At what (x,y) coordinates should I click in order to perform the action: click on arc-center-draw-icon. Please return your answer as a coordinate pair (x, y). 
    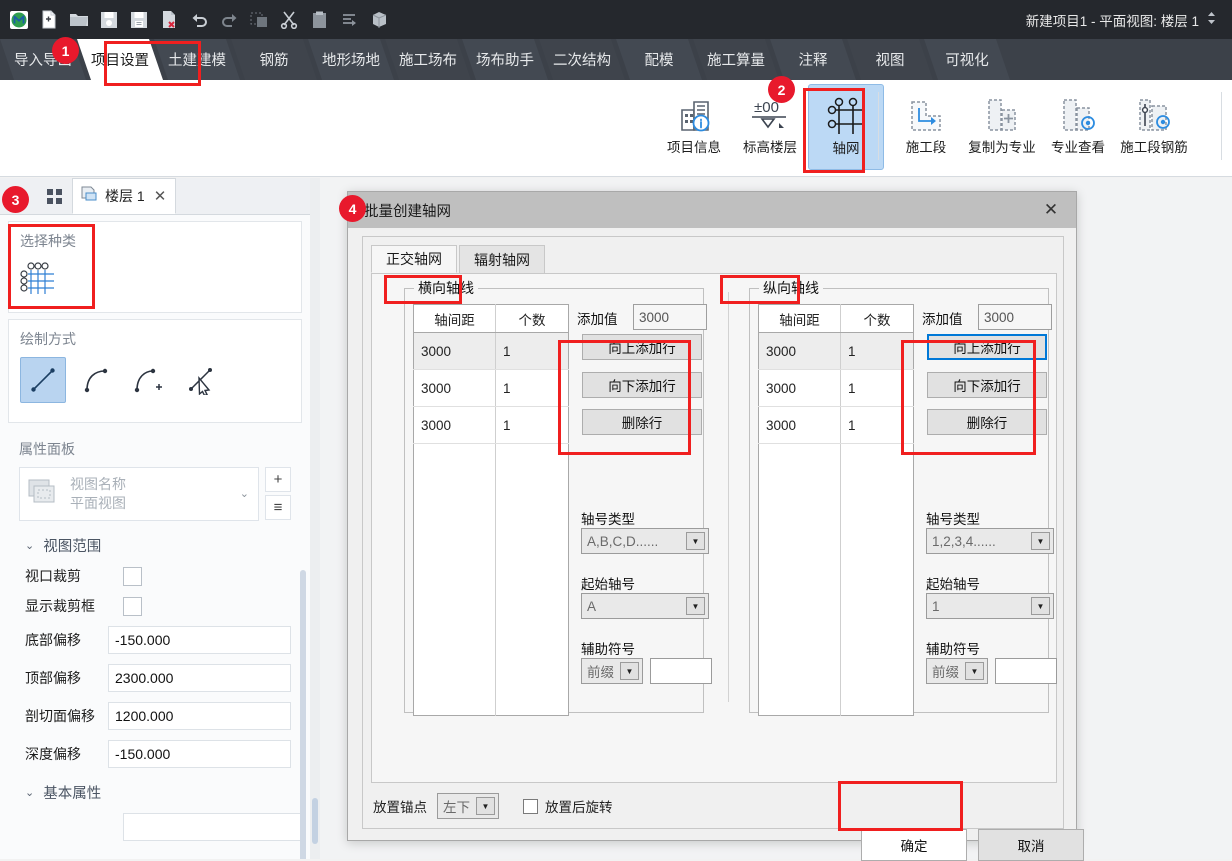
    Looking at the image, I should click on (149, 380).